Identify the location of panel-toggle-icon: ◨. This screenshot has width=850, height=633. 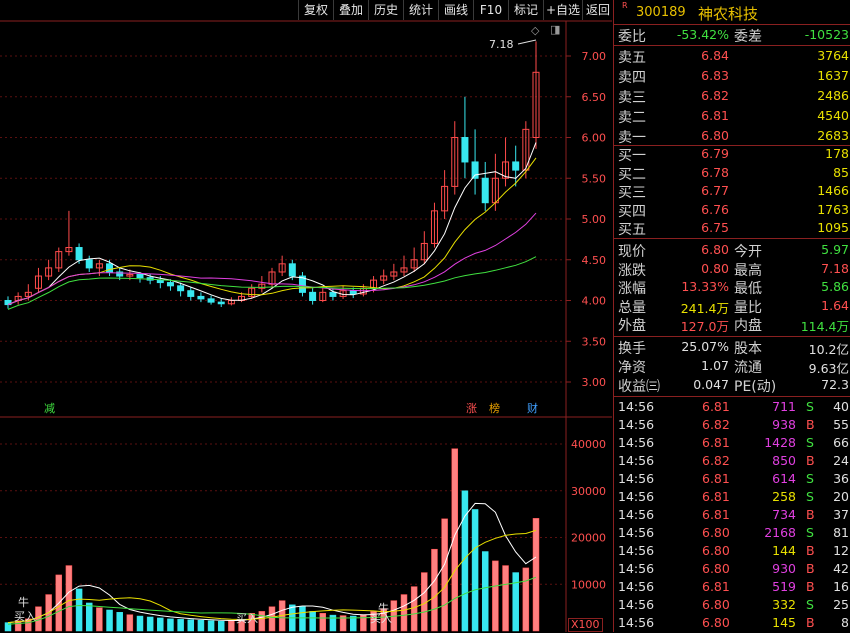
(555, 29).